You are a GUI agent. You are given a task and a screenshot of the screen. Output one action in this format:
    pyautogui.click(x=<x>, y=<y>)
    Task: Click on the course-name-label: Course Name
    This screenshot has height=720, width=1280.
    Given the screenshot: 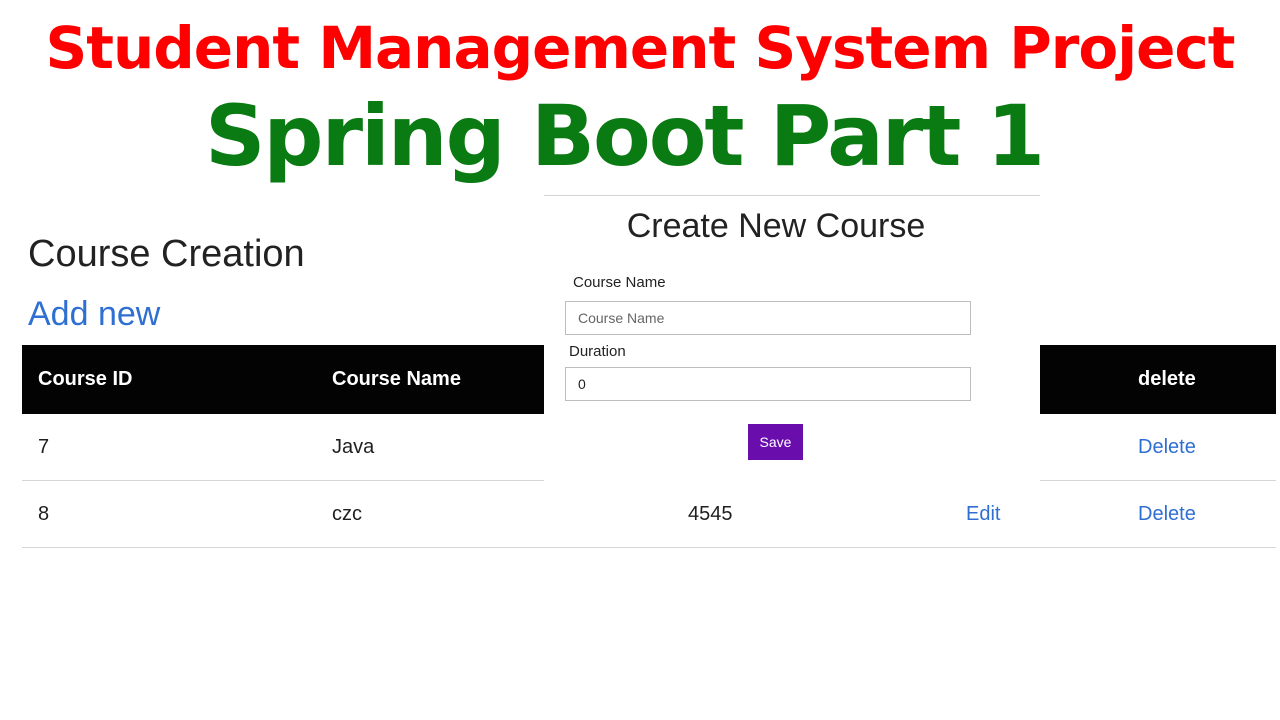 What is the action you would take?
    pyautogui.click(x=619, y=282)
    